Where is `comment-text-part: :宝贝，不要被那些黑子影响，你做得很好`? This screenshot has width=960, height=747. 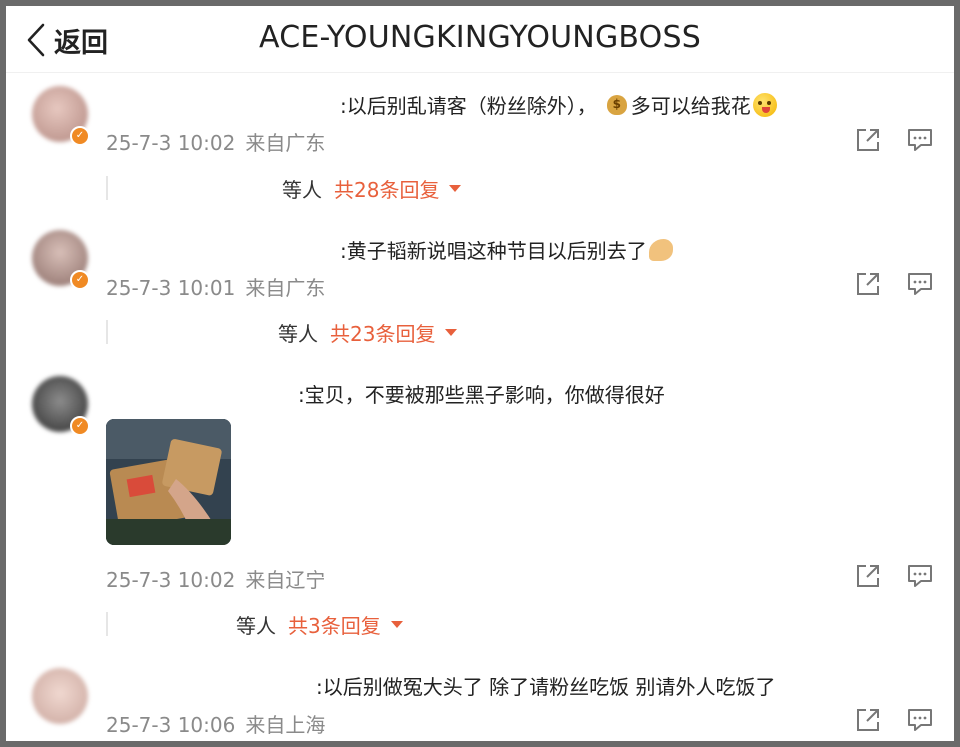 comment-text-part: :宝贝，不要被那些黑子影响，你做得很好 is located at coordinates (481, 395).